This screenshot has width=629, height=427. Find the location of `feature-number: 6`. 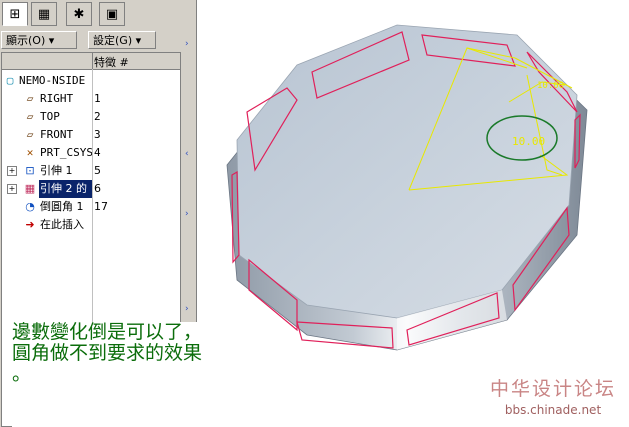

feature-number: 6 is located at coordinates (97, 188).